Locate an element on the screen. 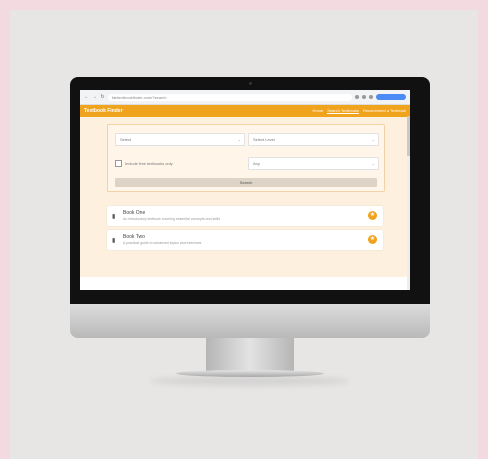  monitor-stand-base is located at coordinates (250, 373).